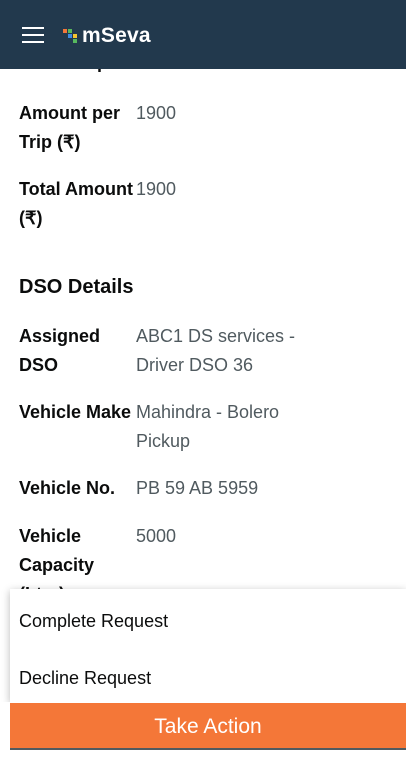 The width and height of the screenshot is (406, 760). Describe the element at coordinates (75, 412) in the screenshot. I see `detail-label: Vehicle Make` at that location.